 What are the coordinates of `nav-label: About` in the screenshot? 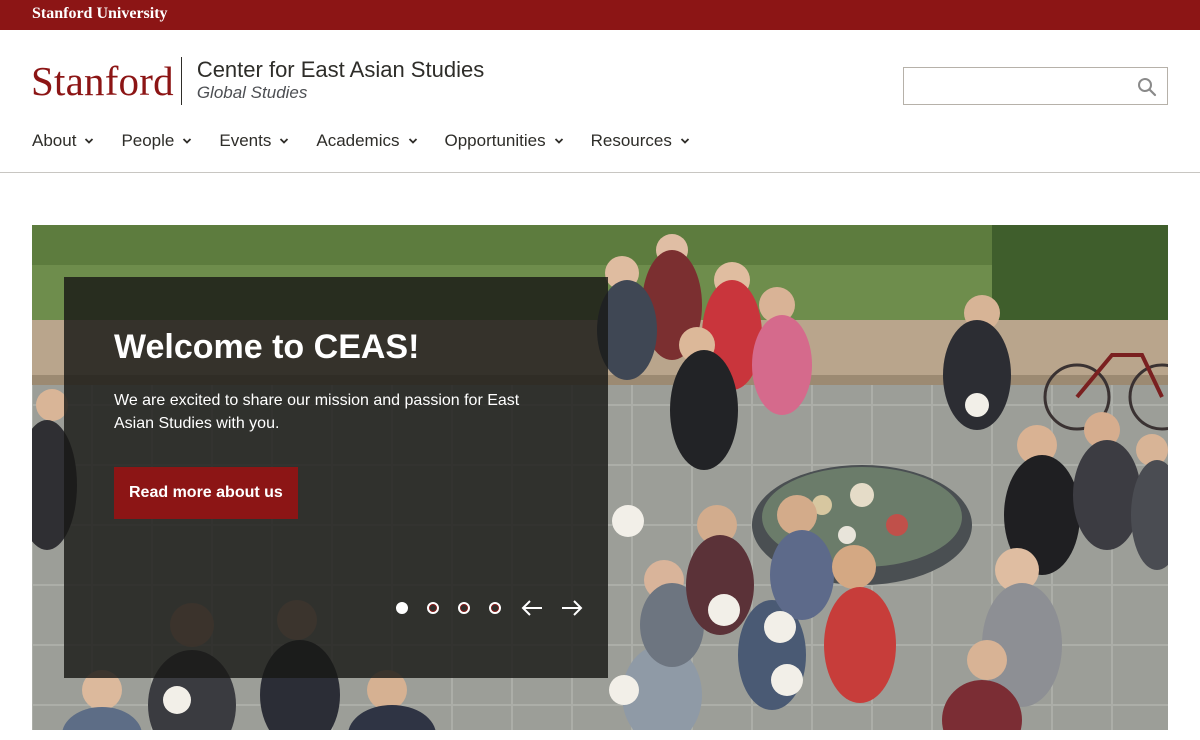 It's located at (54, 140).